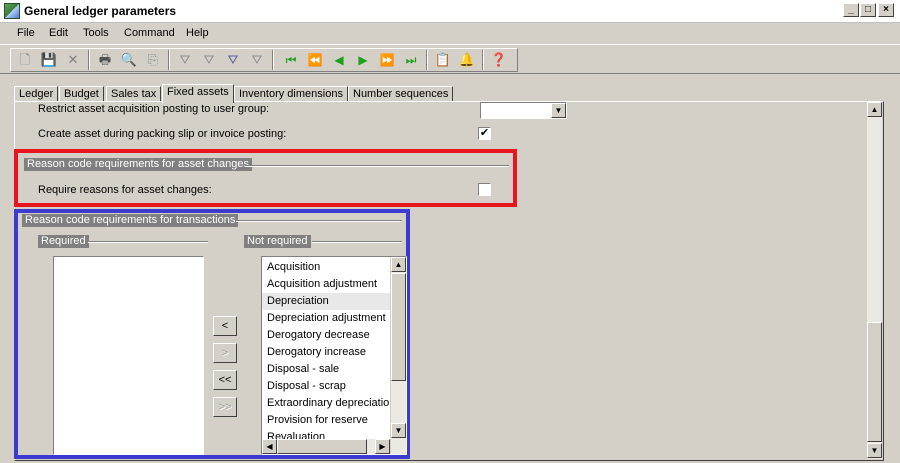 This screenshot has height=463, width=900. What do you see at coordinates (269, 446) in the screenshot?
I see `scroll-left-arrow-icon: ◀` at bounding box center [269, 446].